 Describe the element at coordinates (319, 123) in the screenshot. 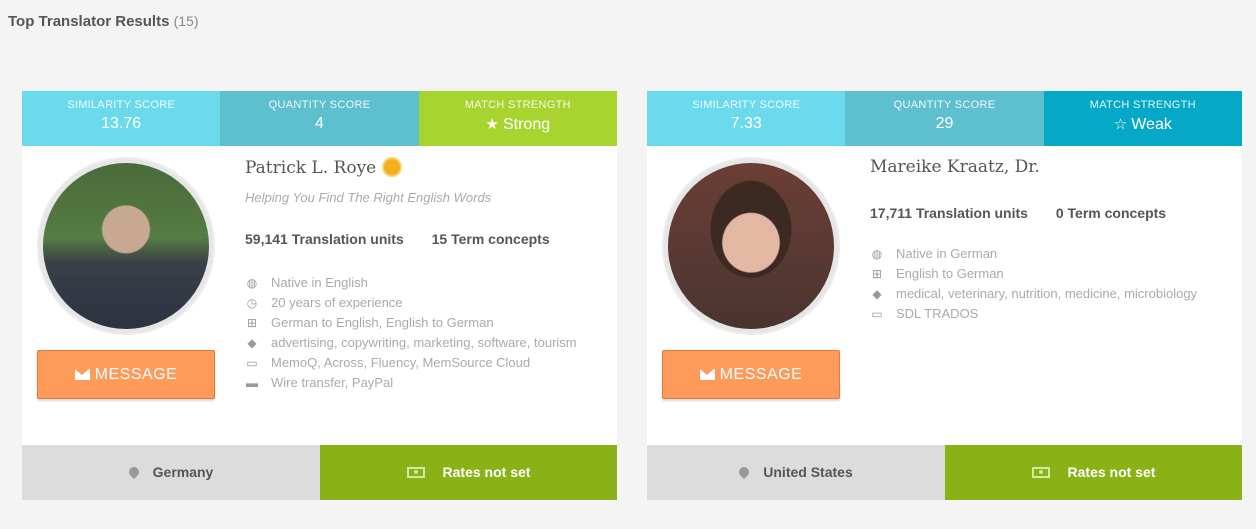

I see `quantity-value: 4` at that location.